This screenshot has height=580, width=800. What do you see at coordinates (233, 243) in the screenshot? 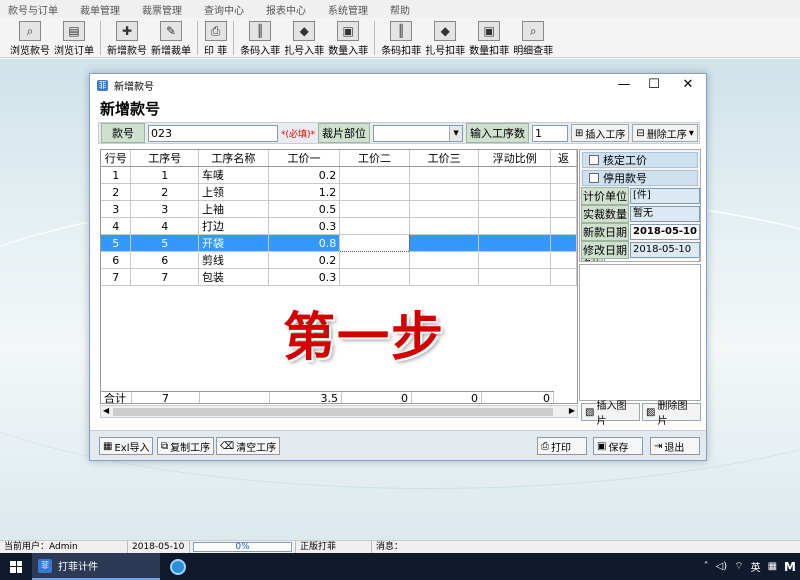
I see `cell-name: 开袋` at bounding box center [233, 243].